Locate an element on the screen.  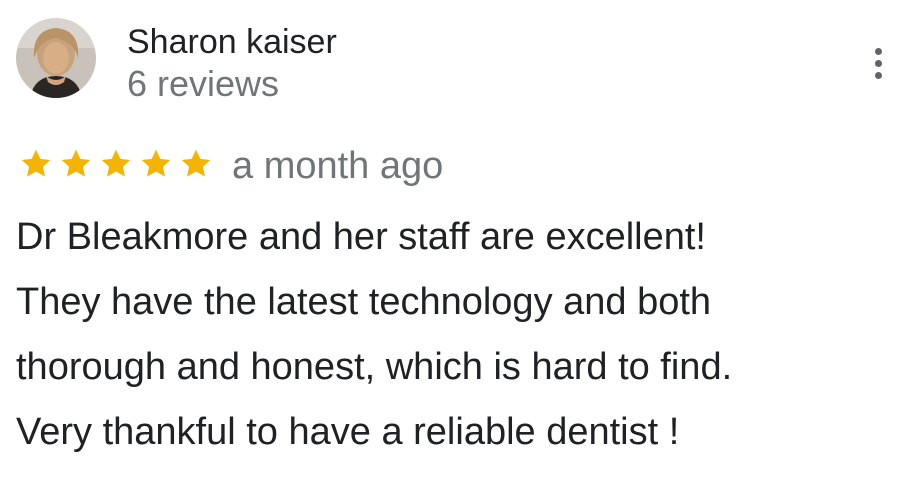
reviewer-name: Sharon kaiser is located at coordinates (232, 42).